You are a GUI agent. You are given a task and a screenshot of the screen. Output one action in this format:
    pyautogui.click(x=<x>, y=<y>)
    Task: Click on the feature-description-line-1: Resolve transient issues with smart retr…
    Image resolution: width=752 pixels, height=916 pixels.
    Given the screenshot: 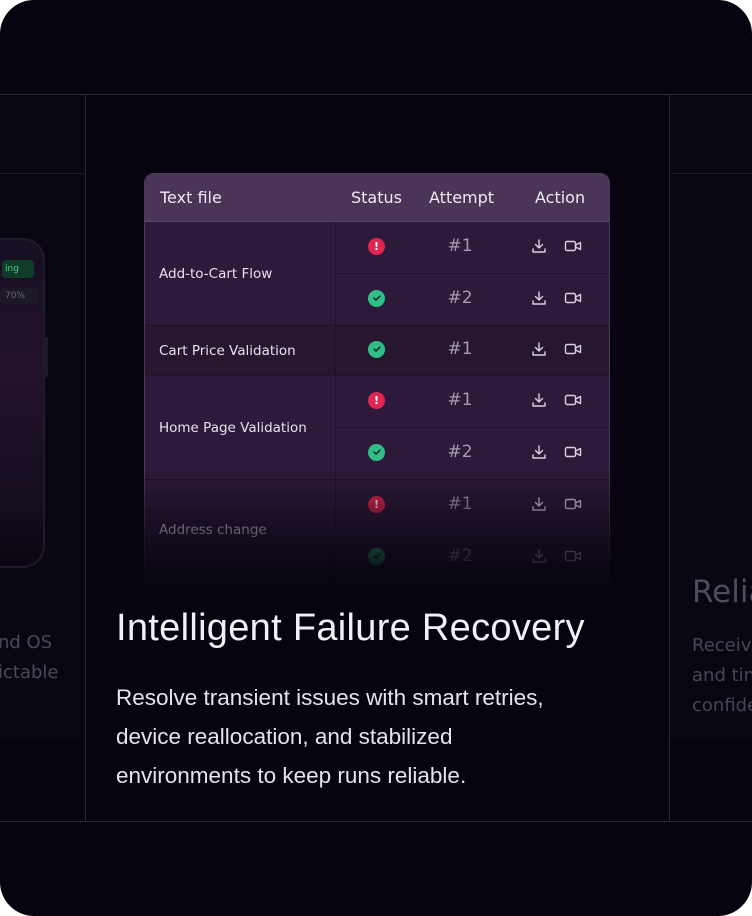 What is the action you would take?
    pyautogui.click(x=330, y=697)
    